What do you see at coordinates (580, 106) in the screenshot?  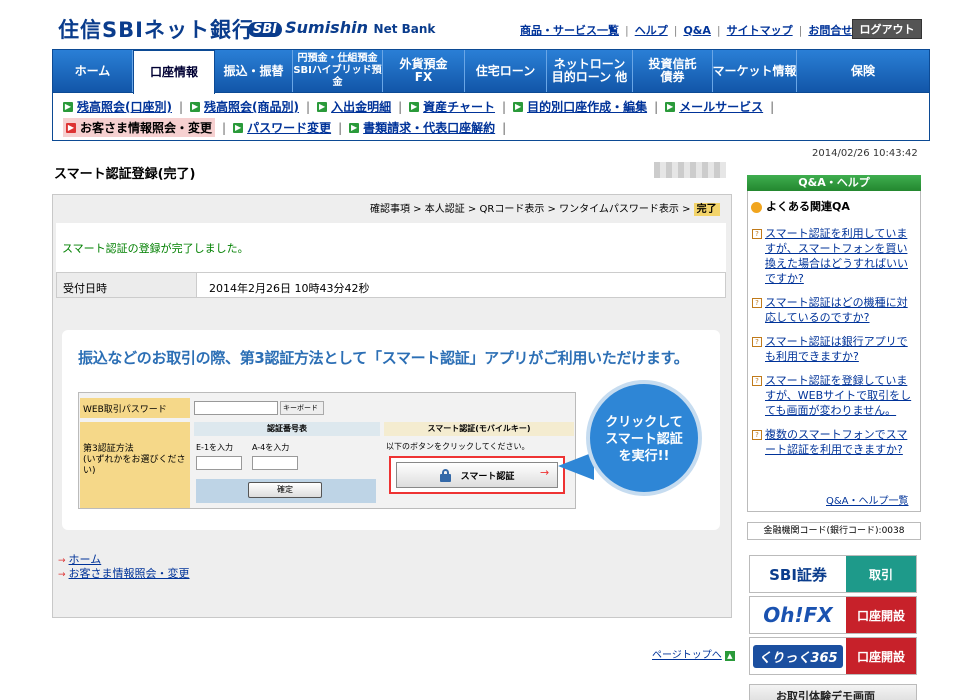 I see `subnav-purpose-account: ▶ 目的別口座作成・編集` at bounding box center [580, 106].